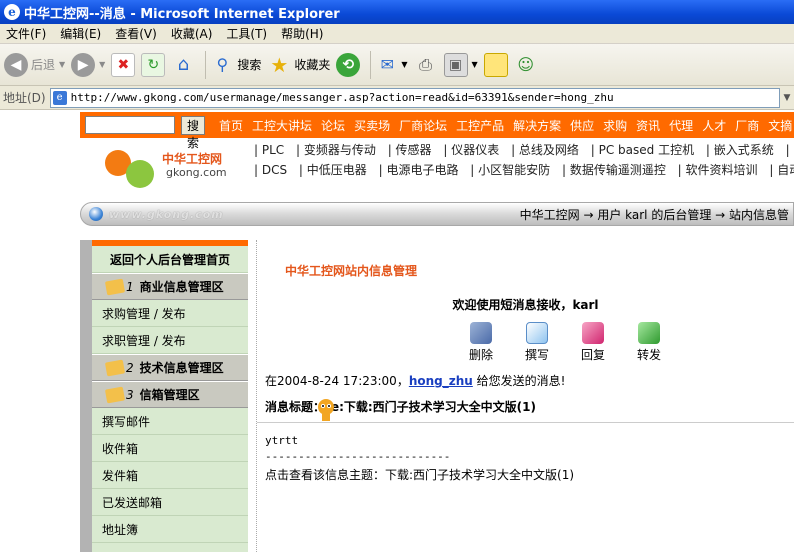 This screenshot has width=794, height=552. What do you see at coordinates (24, 98) in the screenshot?
I see `address-label: 地址(D)` at bounding box center [24, 98].